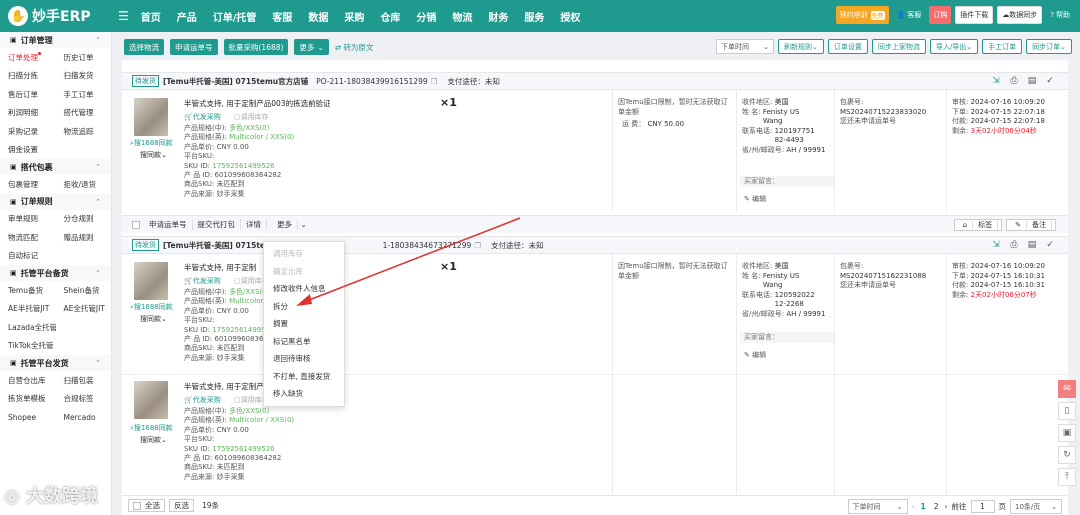 This screenshot has width=1080, height=515. I want to click on sidebar-group-3: ▣ 托管平台备货 ⌃, so click(55, 273).